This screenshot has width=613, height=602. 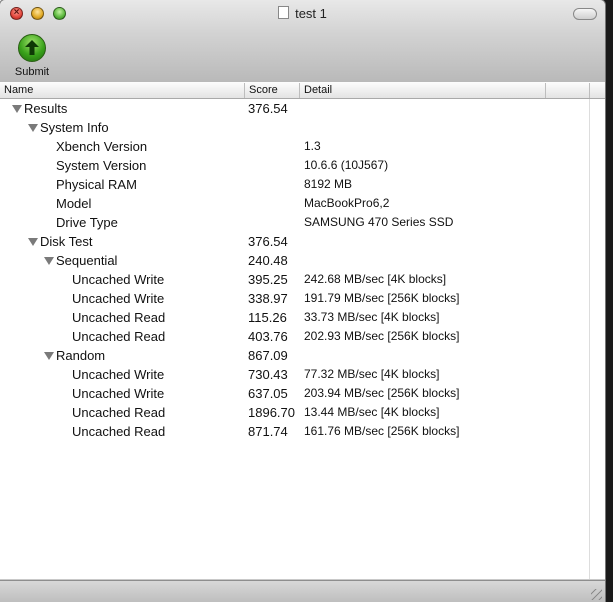 What do you see at coordinates (74, 203) in the screenshot?
I see `row-label: Model` at bounding box center [74, 203].